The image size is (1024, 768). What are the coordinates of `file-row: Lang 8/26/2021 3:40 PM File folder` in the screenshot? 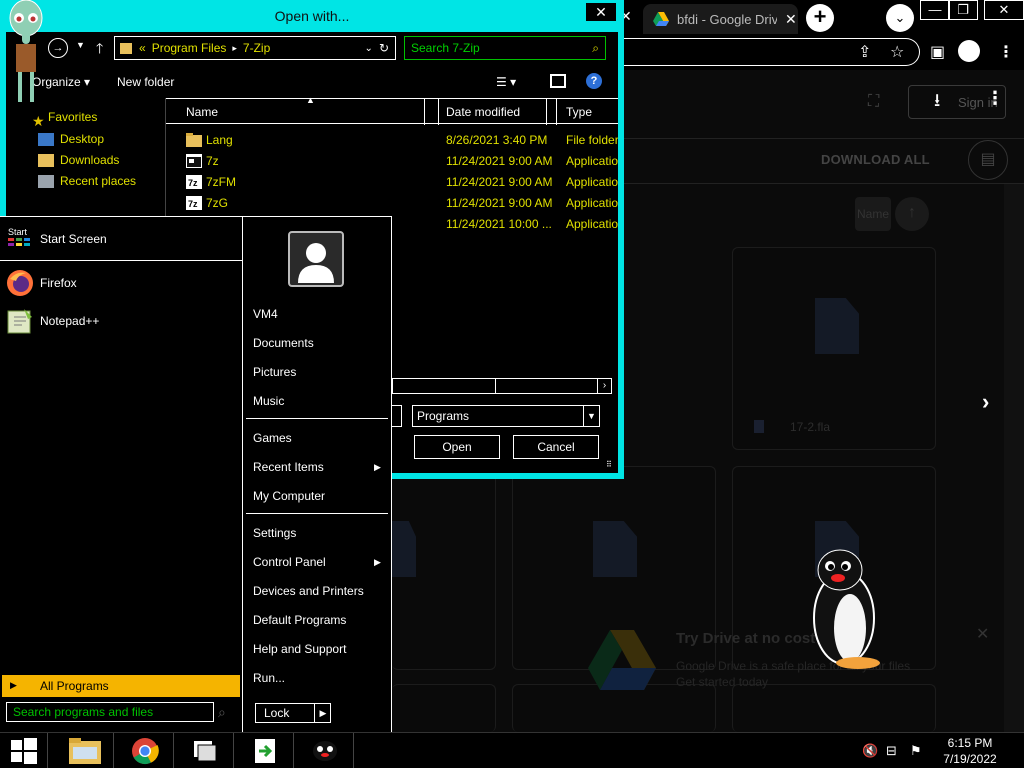 It's located at (392, 140).